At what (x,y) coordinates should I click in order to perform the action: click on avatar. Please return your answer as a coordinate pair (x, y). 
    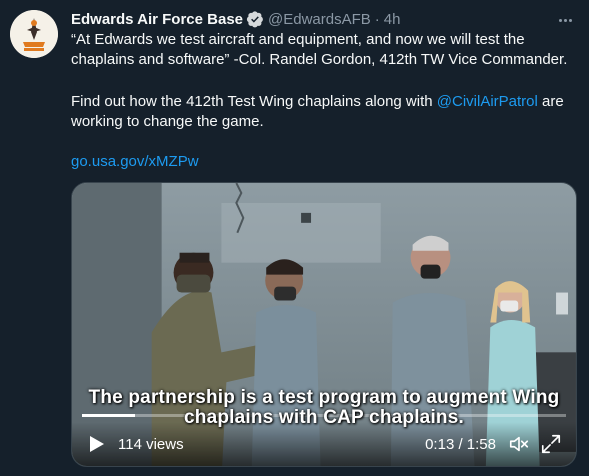
    Looking at the image, I should click on (34, 34).